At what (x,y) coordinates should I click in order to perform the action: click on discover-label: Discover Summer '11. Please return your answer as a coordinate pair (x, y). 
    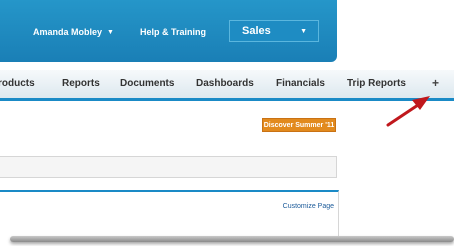
    Looking at the image, I should click on (299, 125).